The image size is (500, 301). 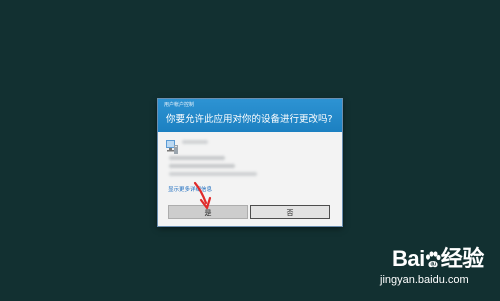 I want to click on watermark-logo: Bai du 经验, so click(x=438, y=259).